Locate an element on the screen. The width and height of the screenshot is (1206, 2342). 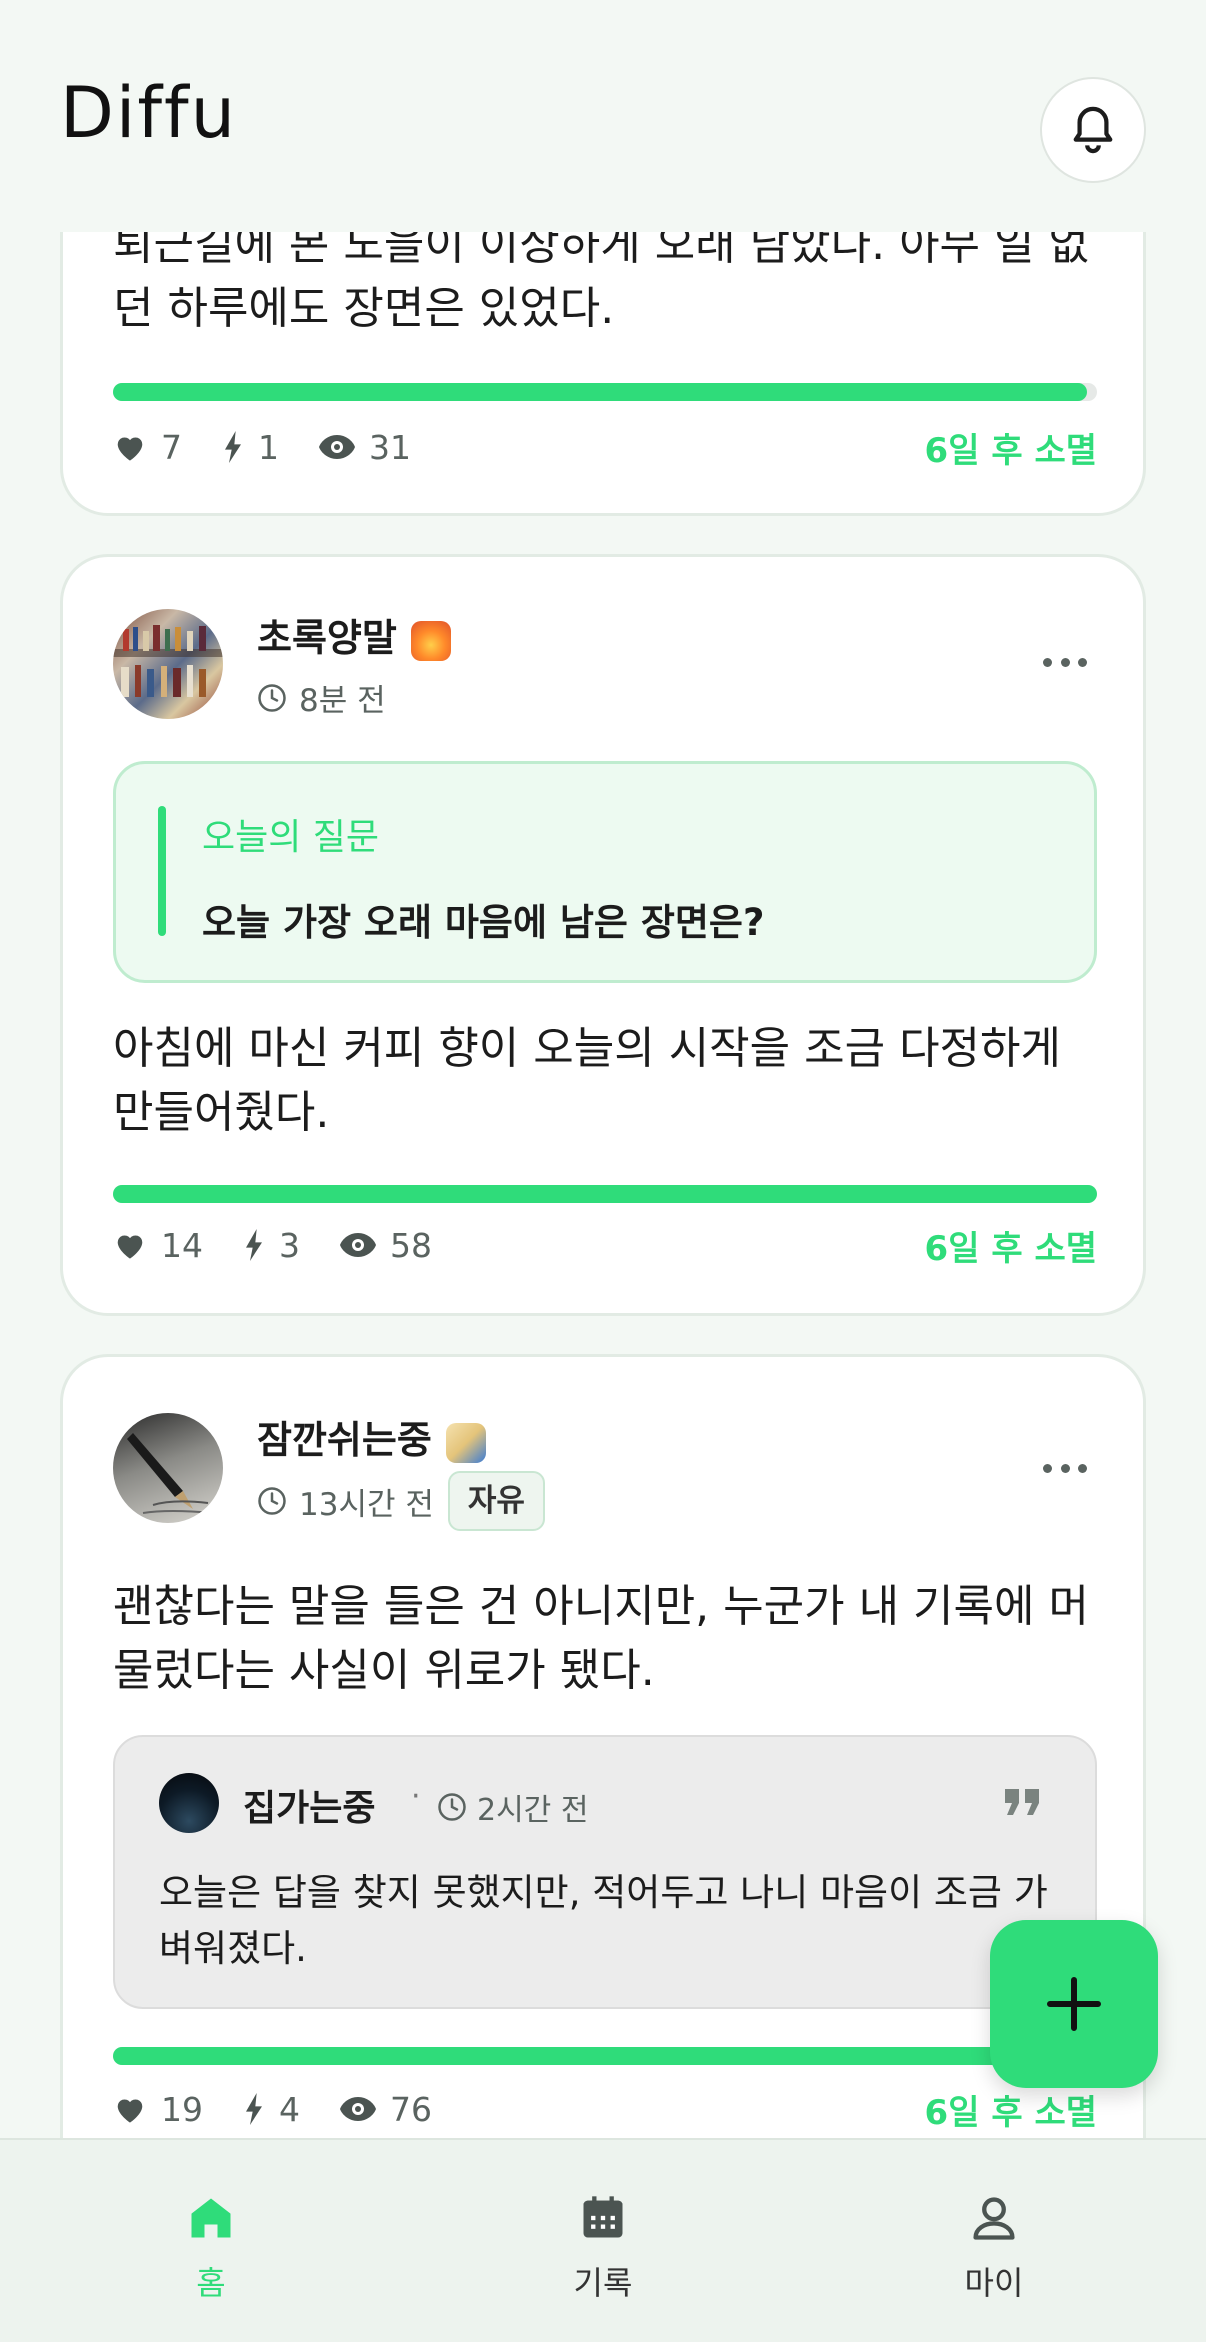
tab-label: 기록 is located at coordinates (603, 2283).